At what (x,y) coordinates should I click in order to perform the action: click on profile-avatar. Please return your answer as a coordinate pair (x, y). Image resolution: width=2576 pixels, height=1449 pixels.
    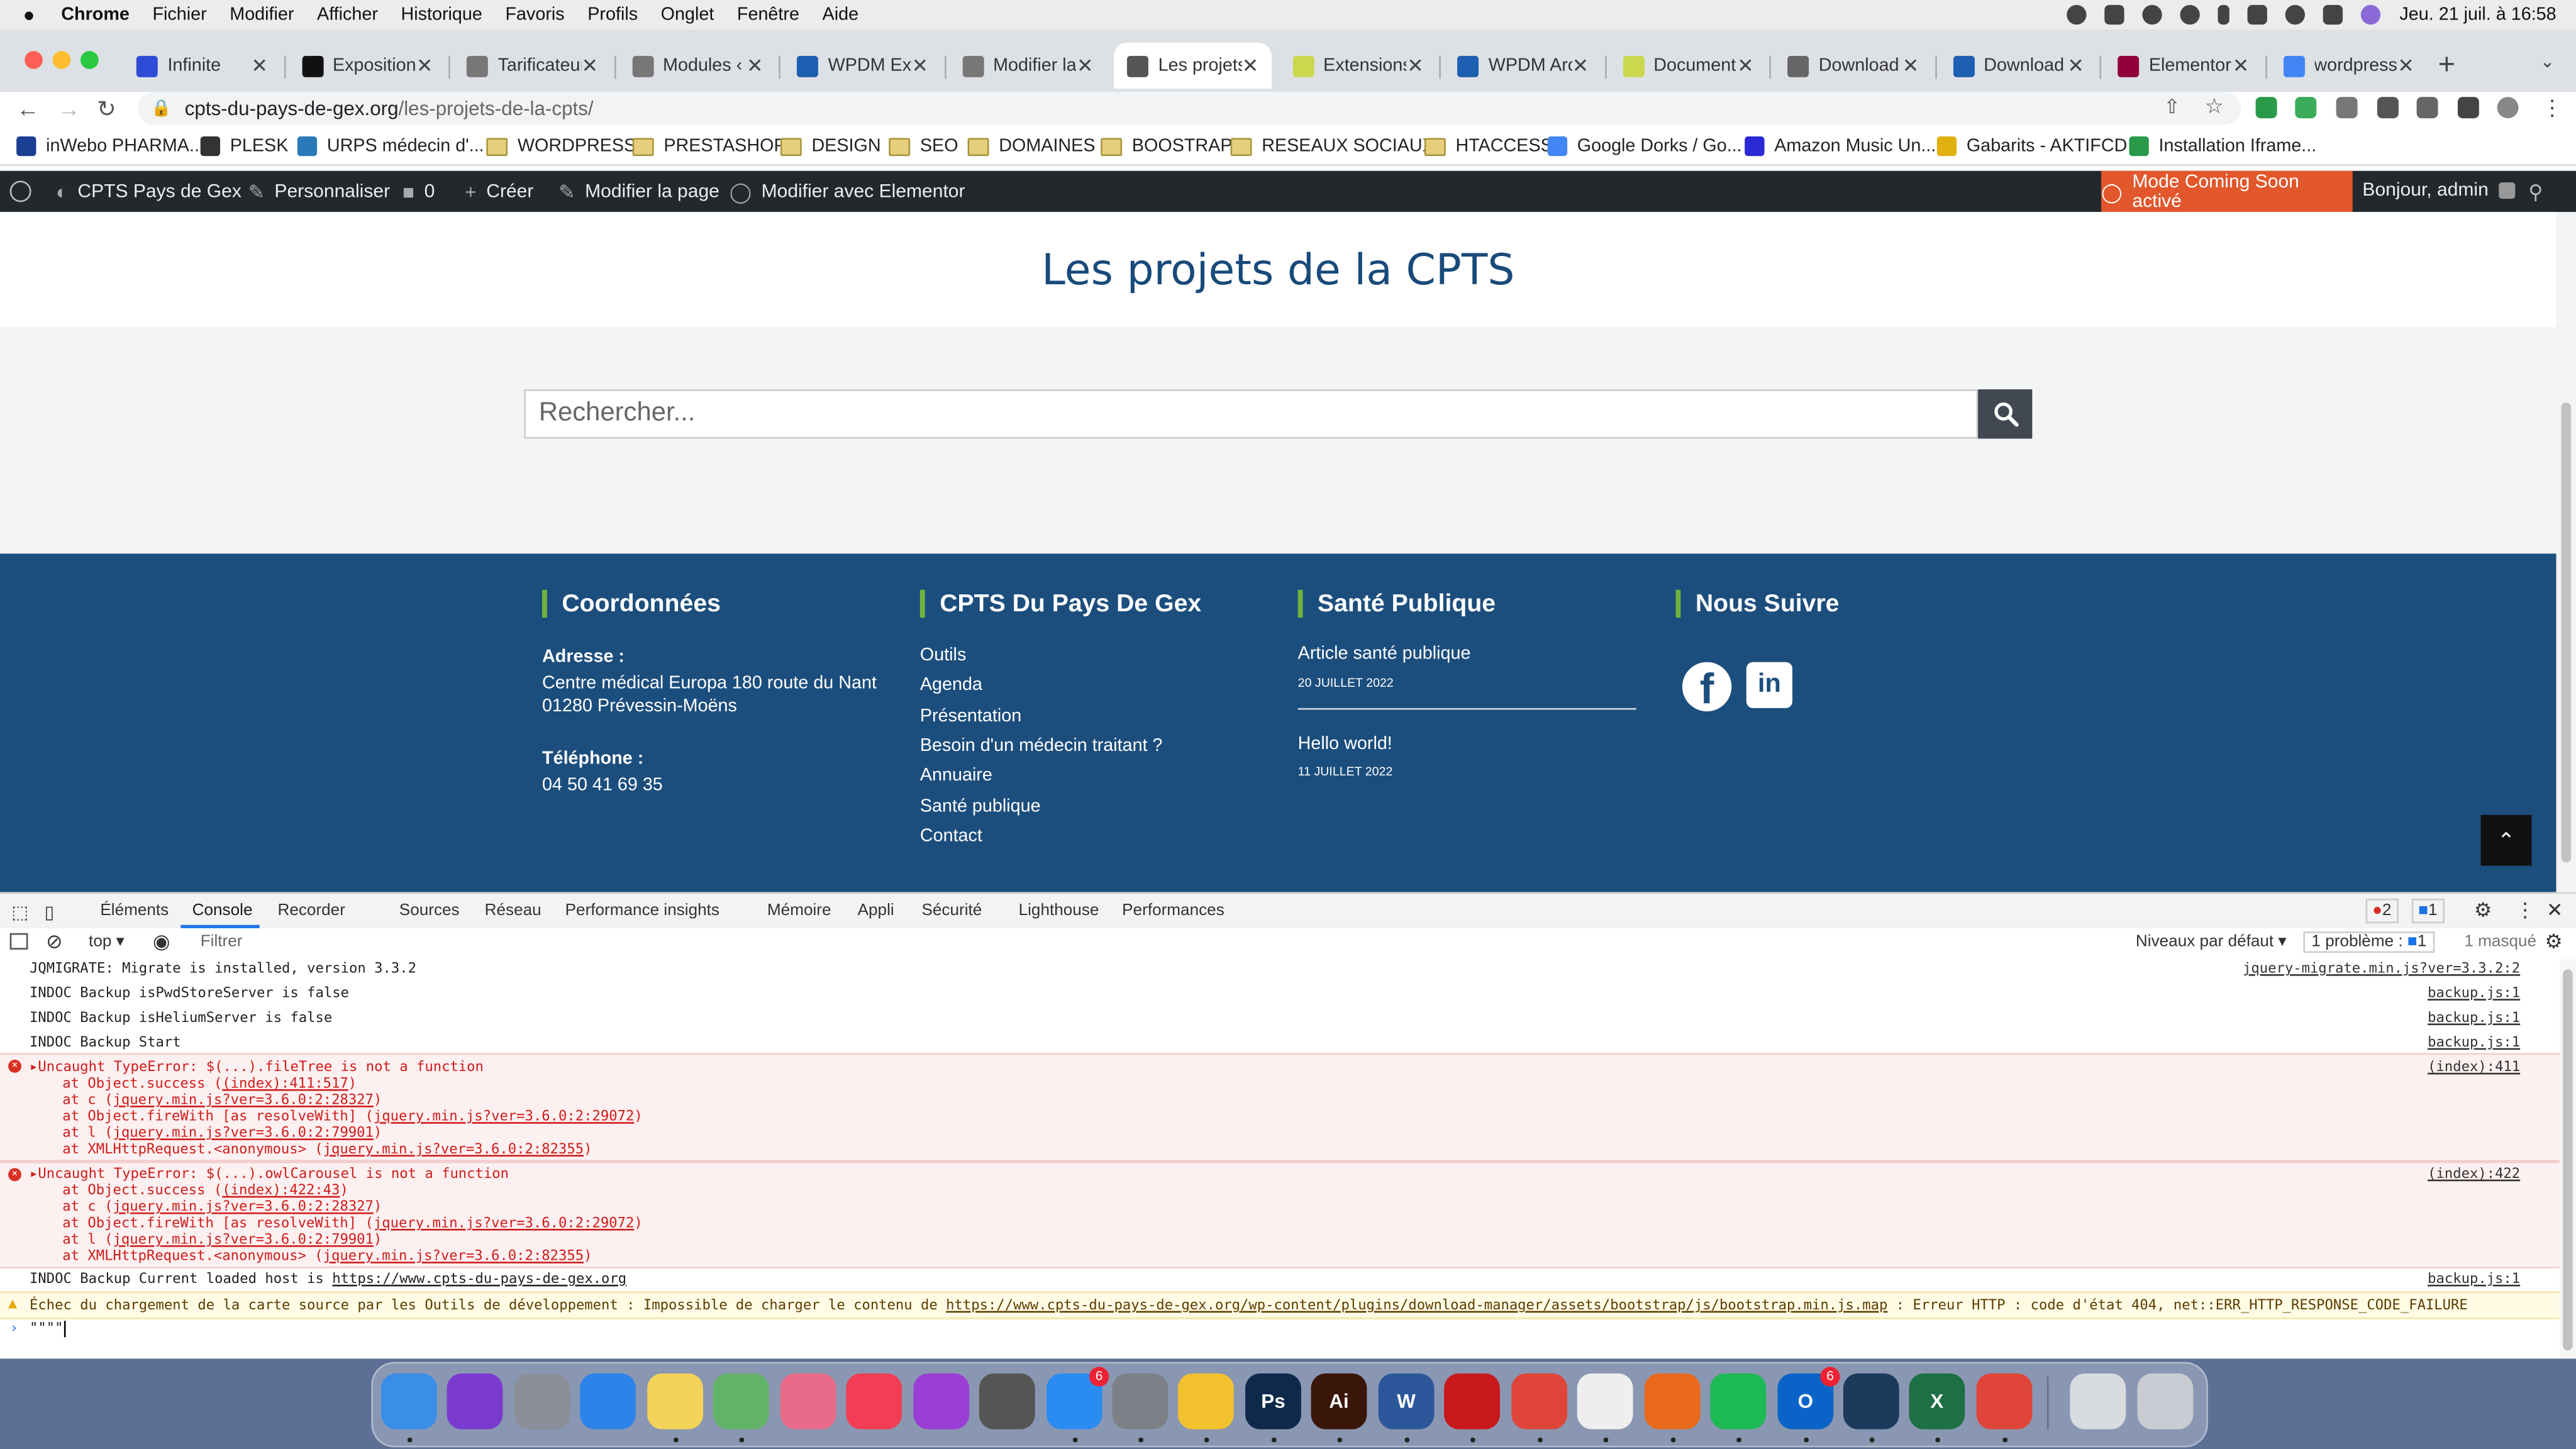
    Looking at the image, I should click on (2508, 108).